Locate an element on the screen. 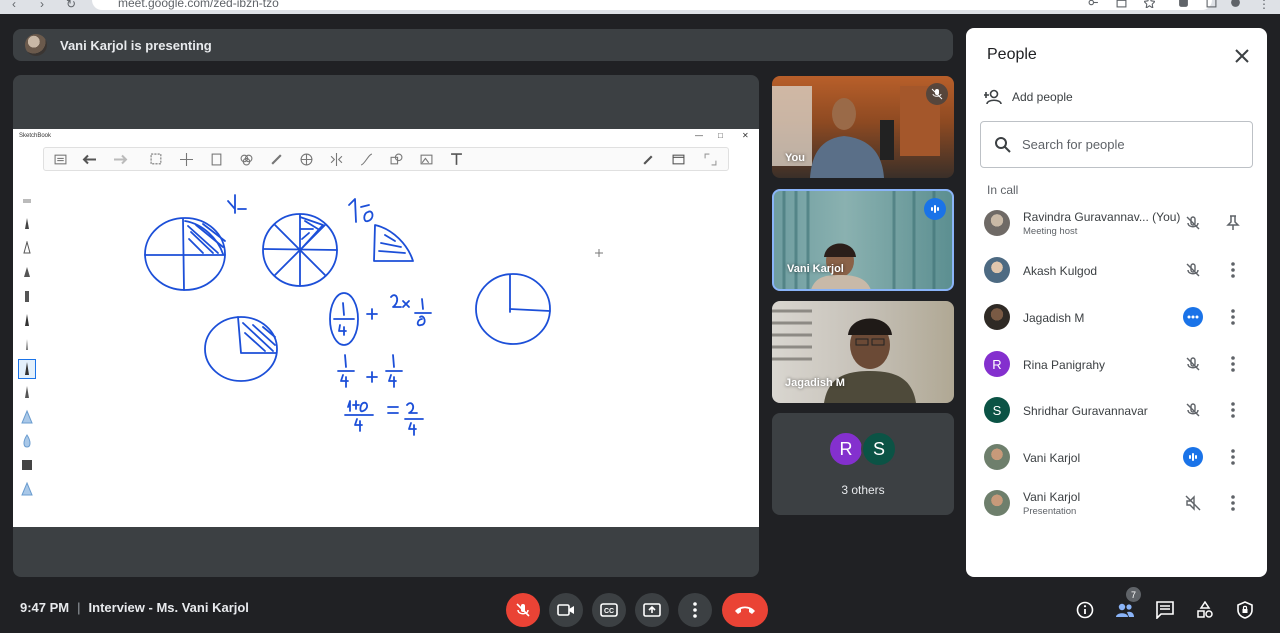 This screenshot has height=633, width=1280. extensions-icon is located at coordinates (1183, 4).